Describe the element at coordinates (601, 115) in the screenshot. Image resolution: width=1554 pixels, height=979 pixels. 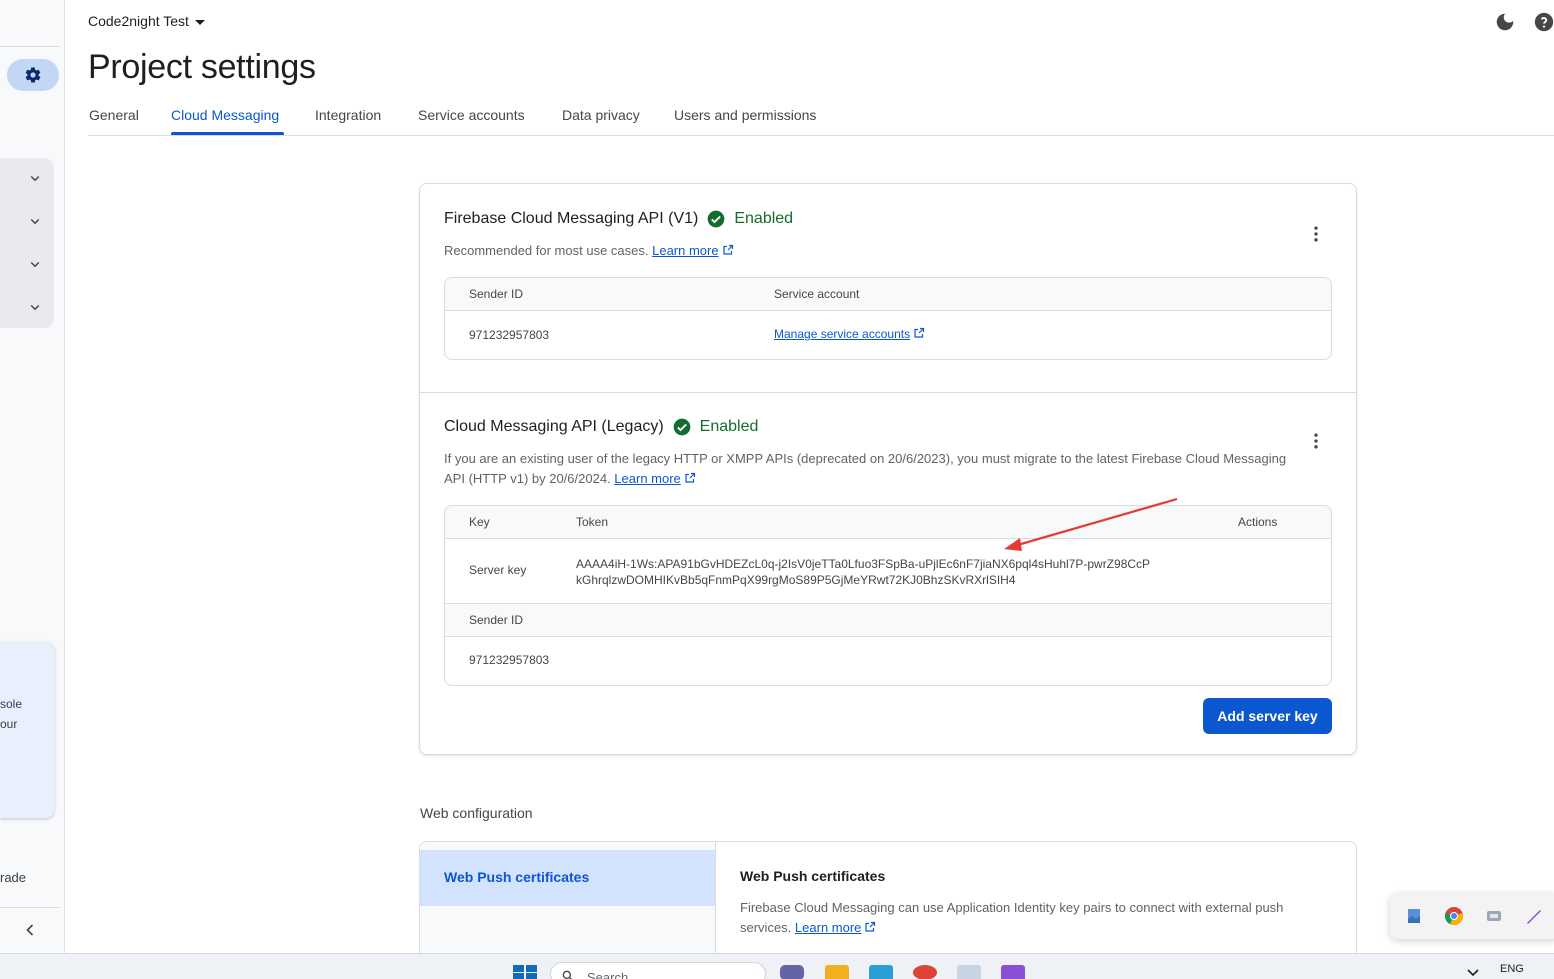
I see `tab-data-privacy: Data privacy` at that location.